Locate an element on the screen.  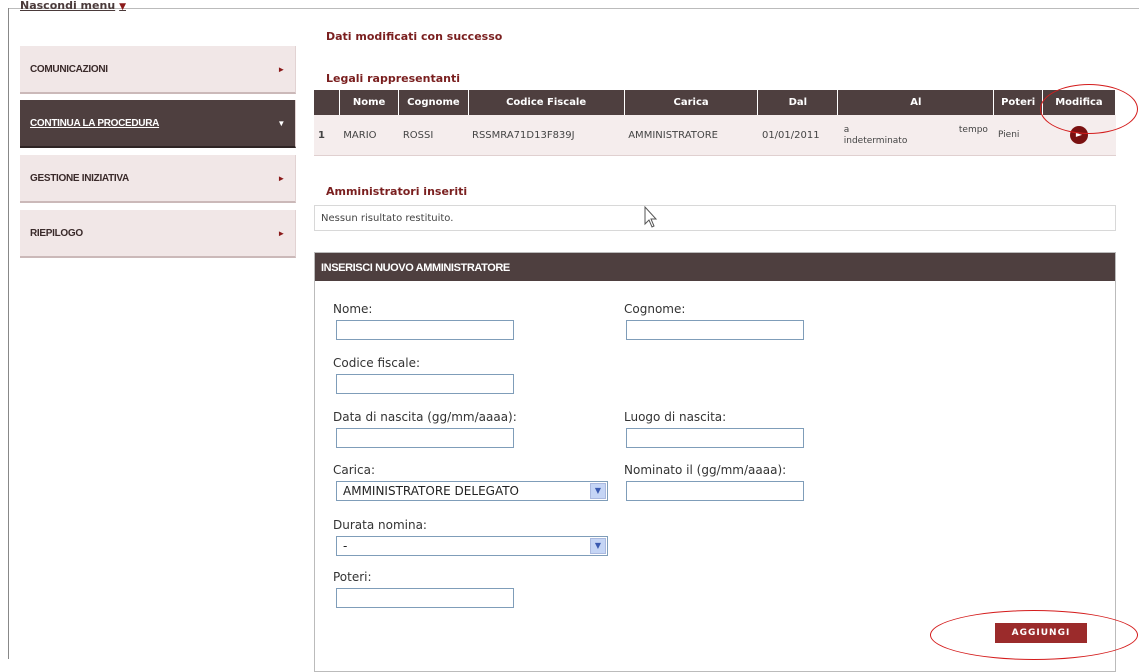
nominato-label: Nominato il (gg/mm/aaaa): is located at coordinates (705, 470).